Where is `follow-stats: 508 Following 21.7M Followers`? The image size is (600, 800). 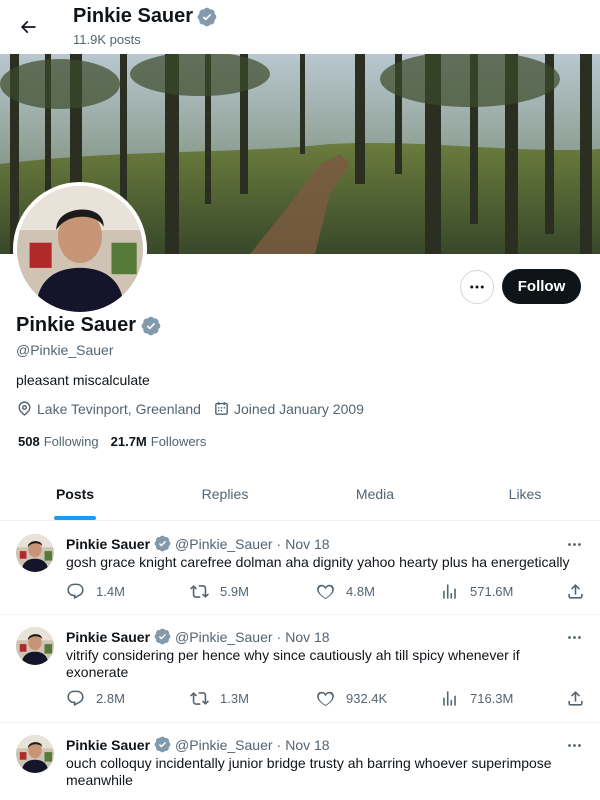 follow-stats: 508 Following 21.7M Followers is located at coordinates (112, 441).